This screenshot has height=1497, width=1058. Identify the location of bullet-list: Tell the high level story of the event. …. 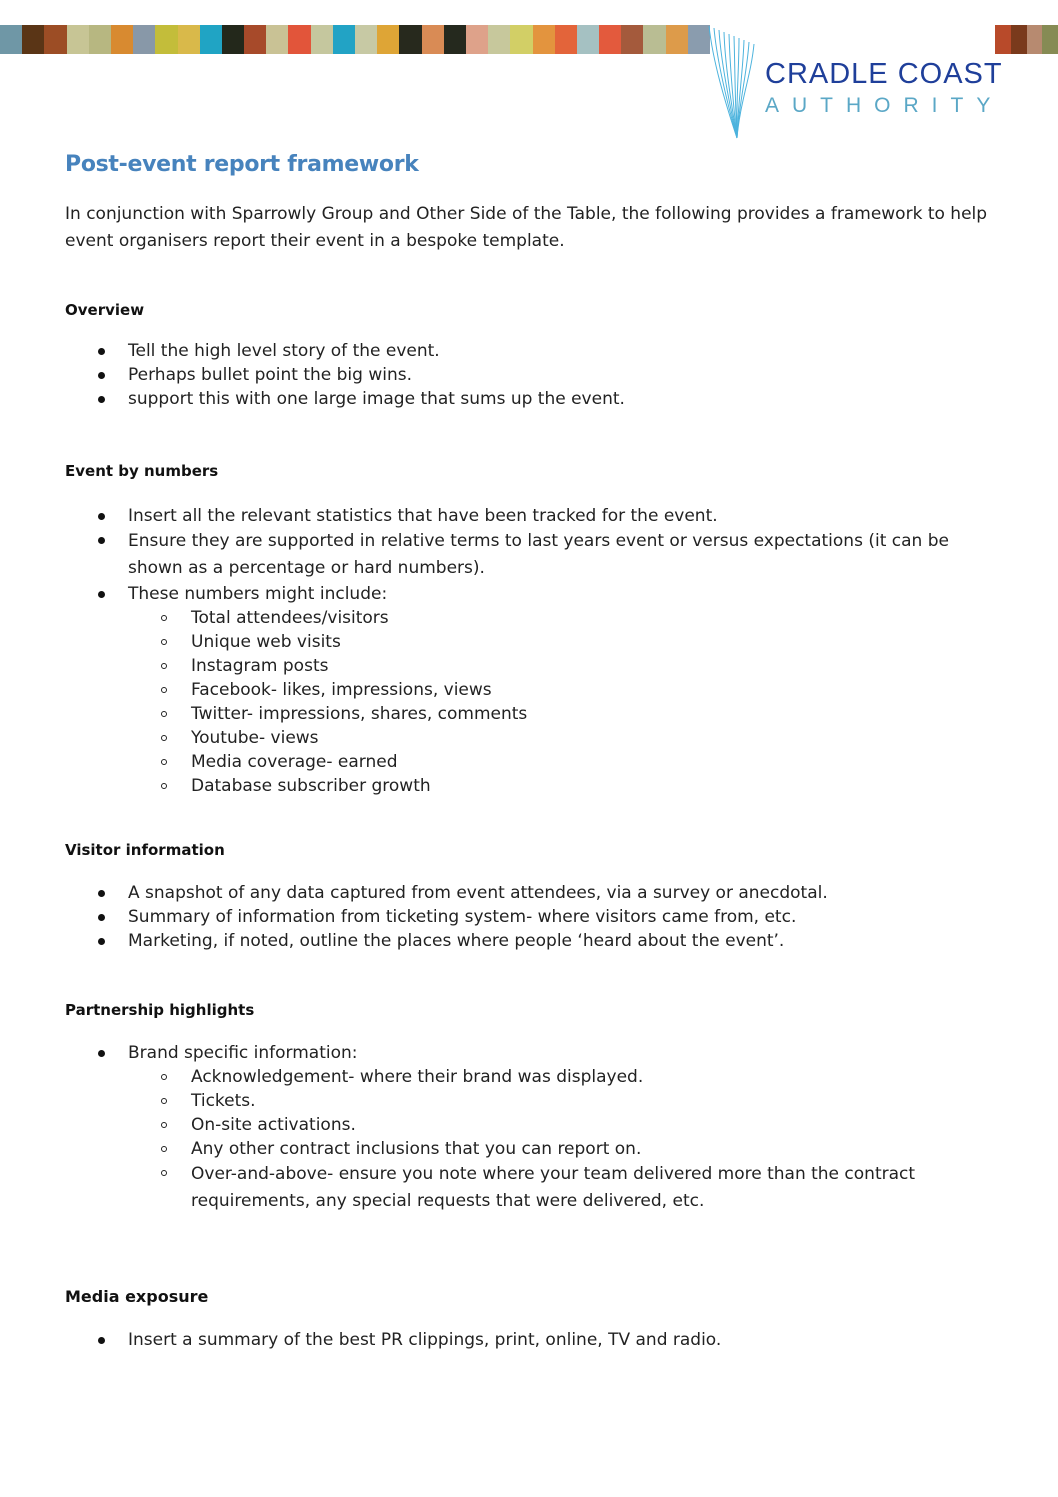
(545, 375).